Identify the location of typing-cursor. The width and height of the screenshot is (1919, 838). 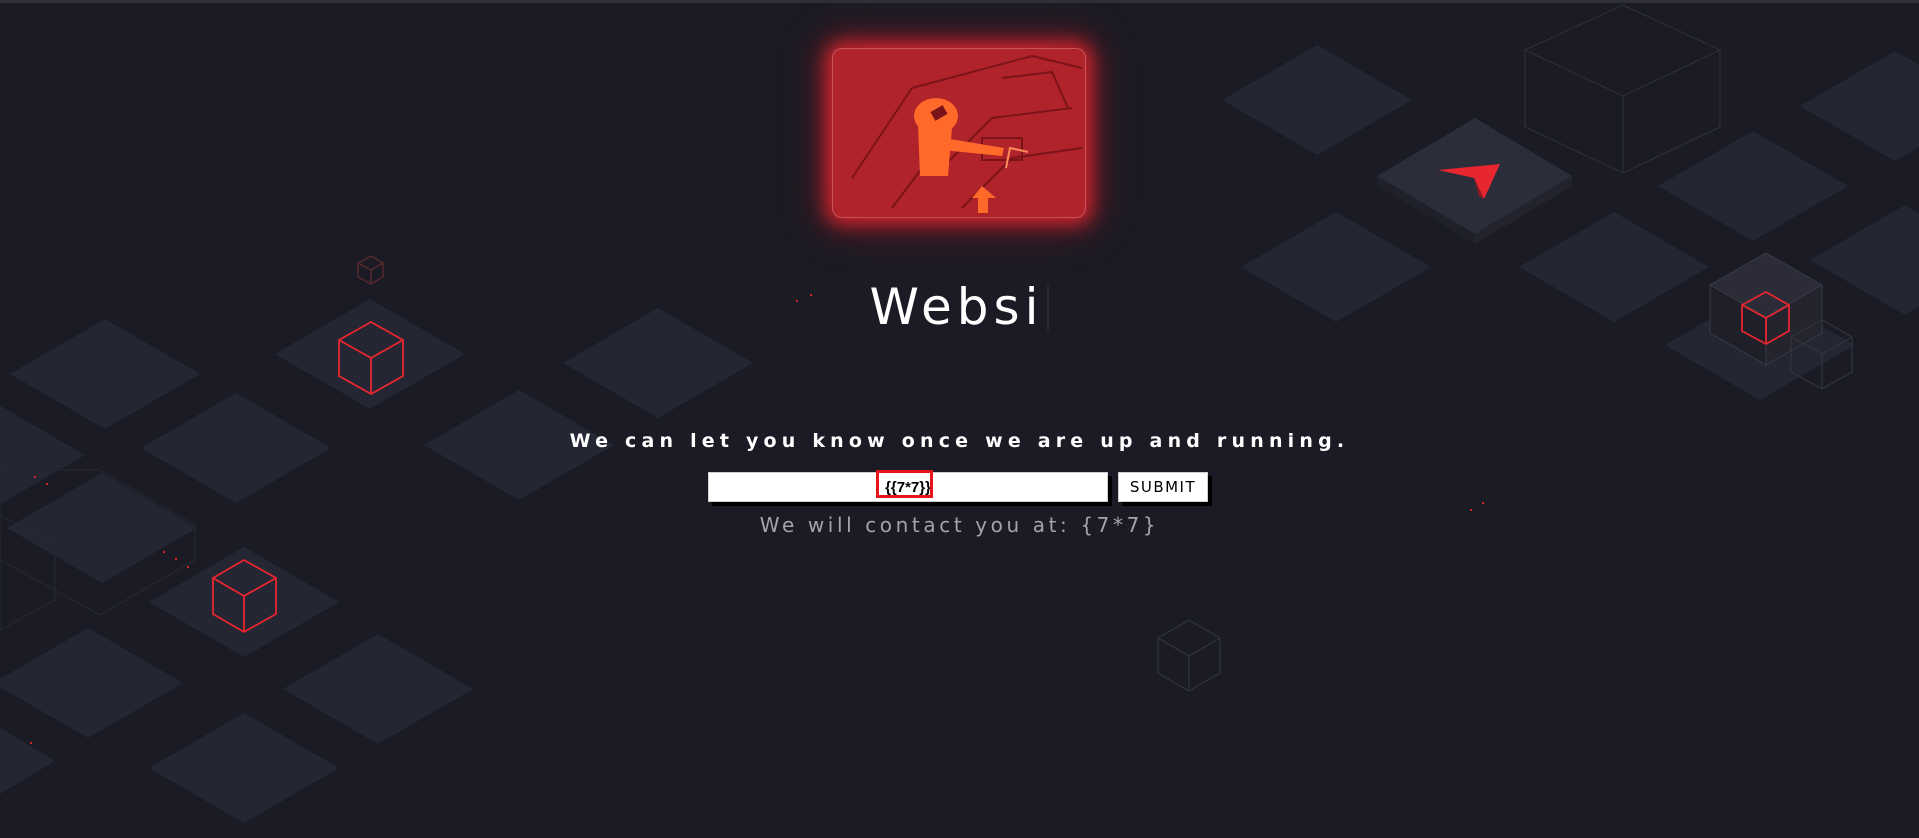
(1048, 308).